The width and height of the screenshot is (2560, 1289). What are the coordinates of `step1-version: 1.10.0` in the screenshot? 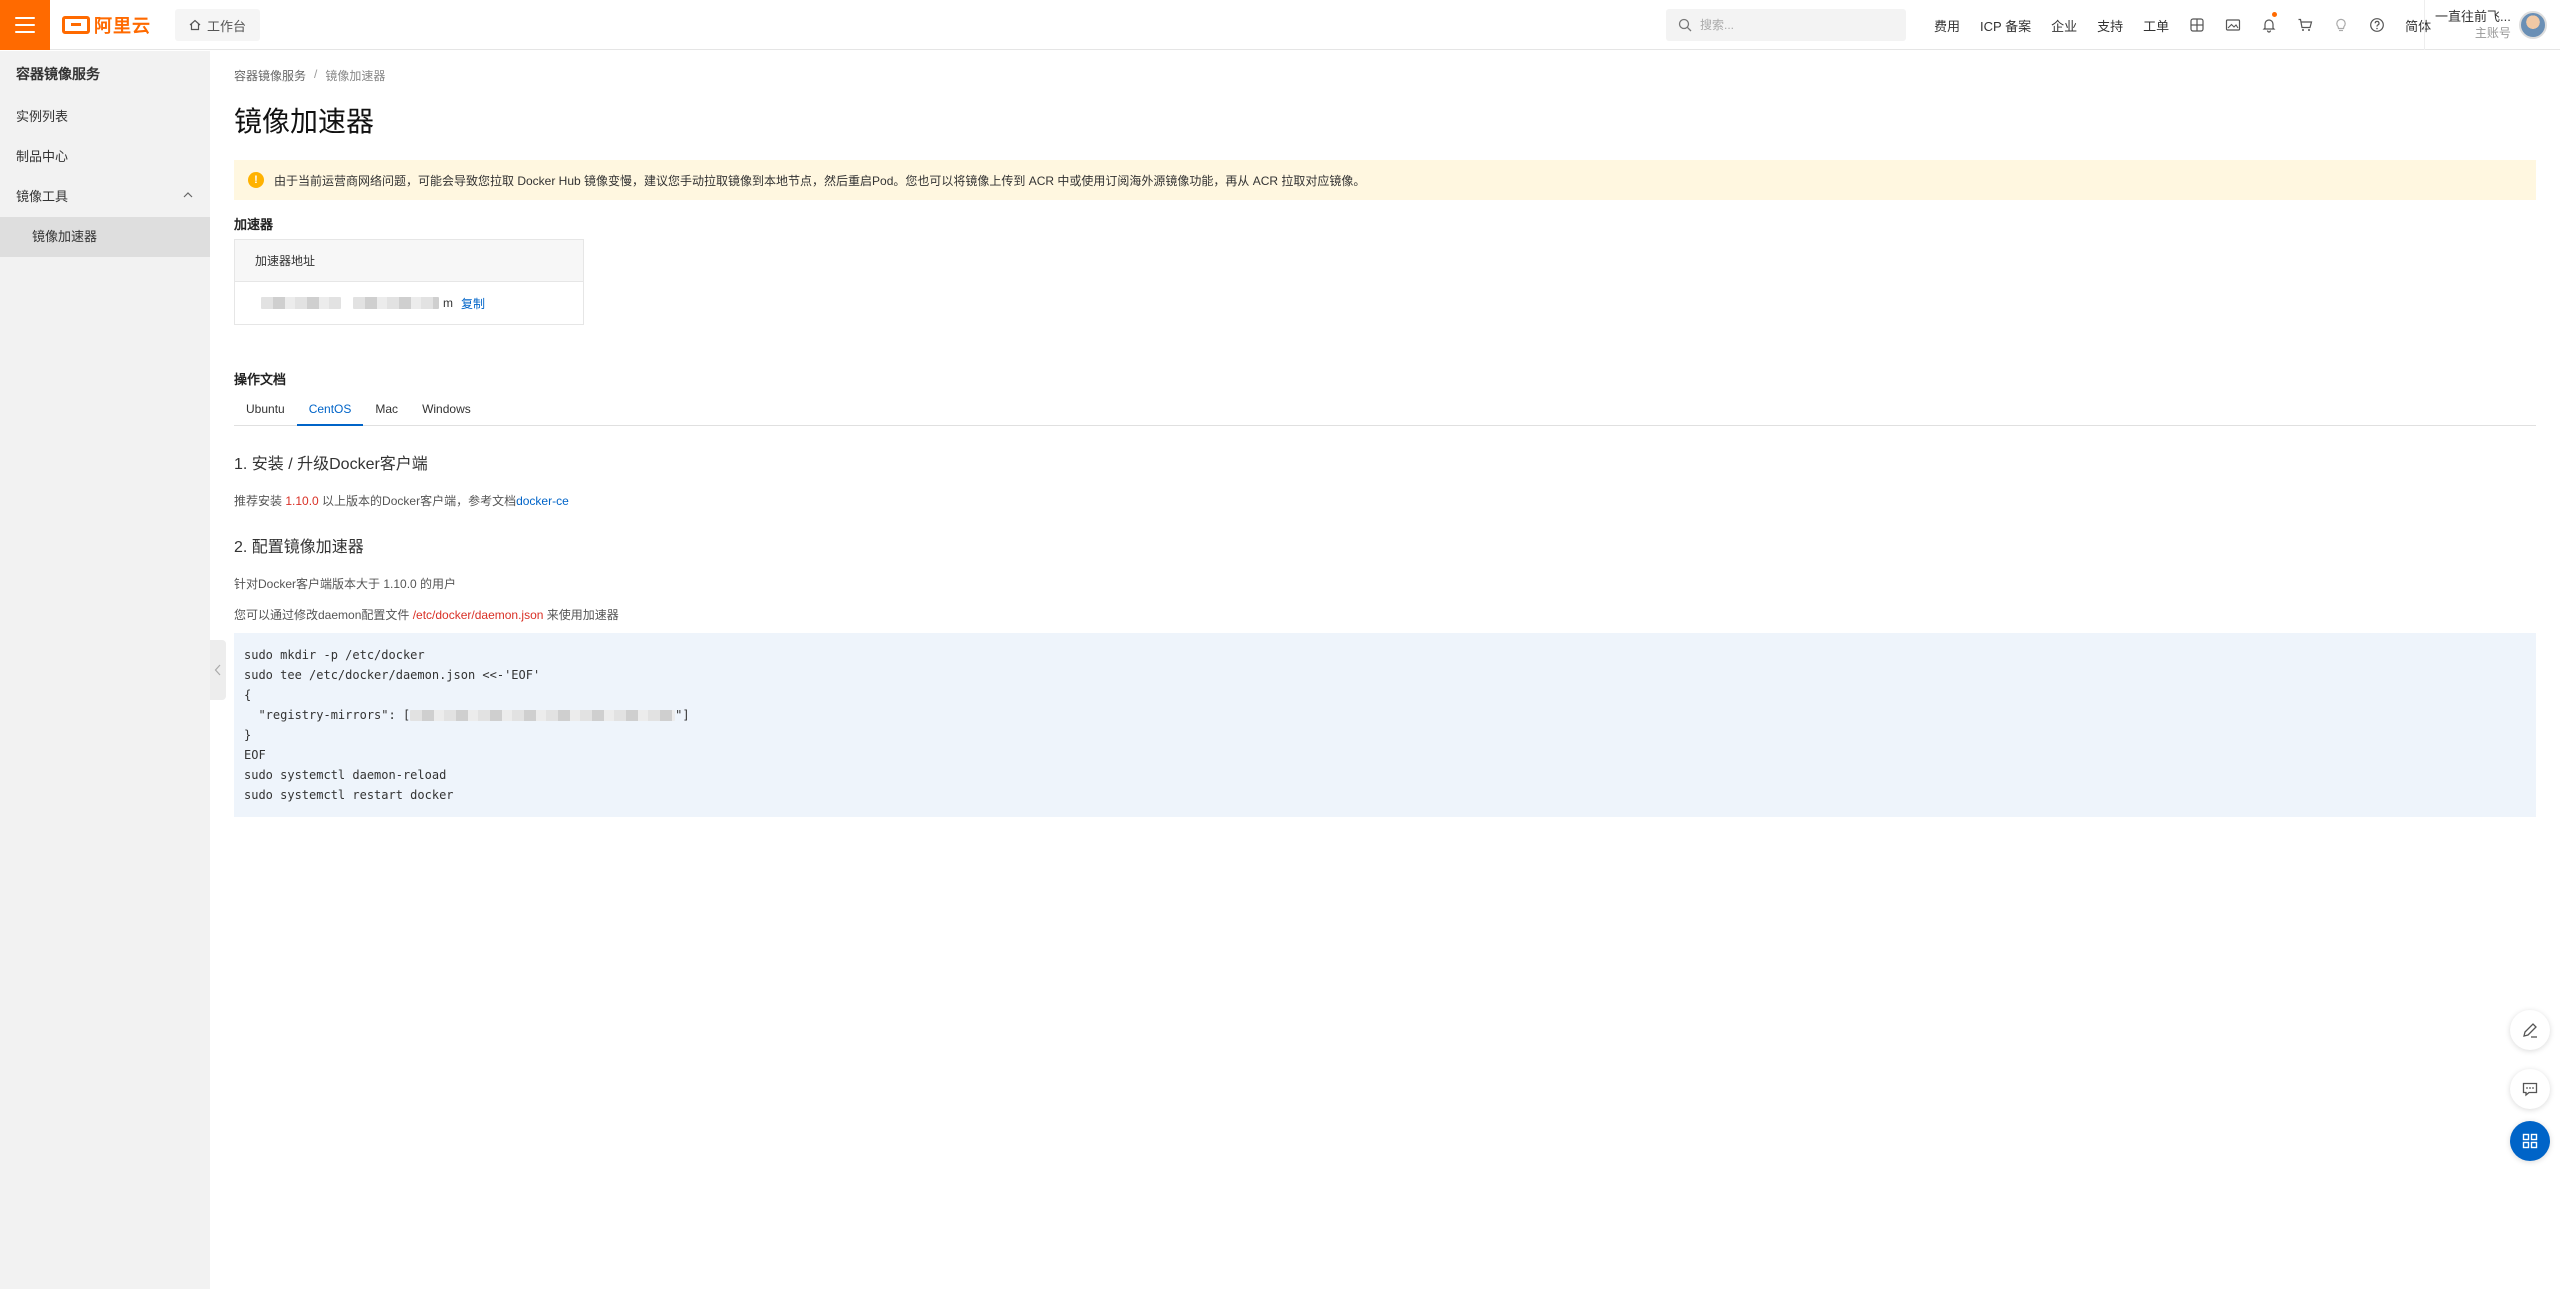 It's located at (302, 501).